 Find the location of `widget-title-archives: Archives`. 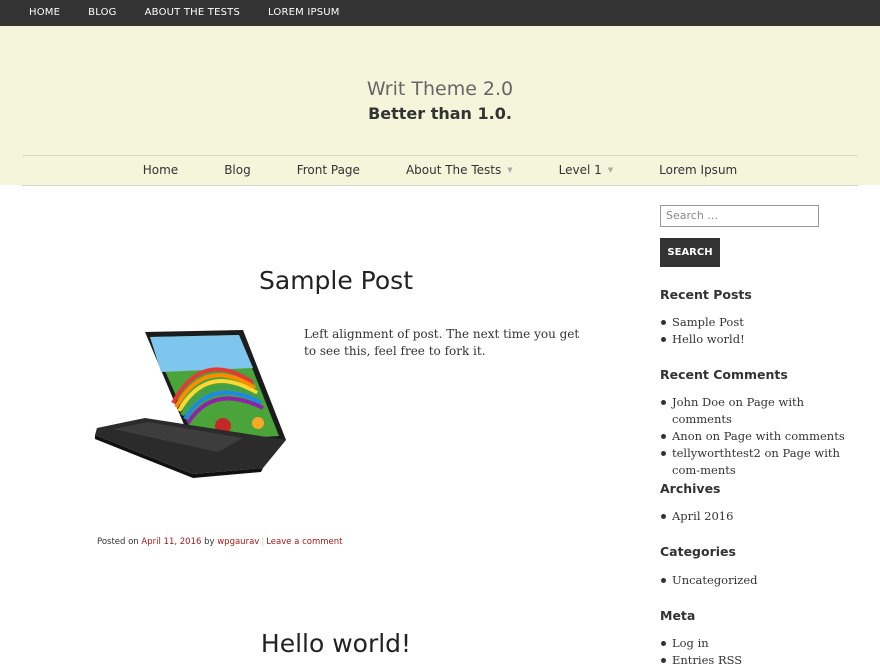

widget-title-archives: Archives is located at coordinates (690, 488).